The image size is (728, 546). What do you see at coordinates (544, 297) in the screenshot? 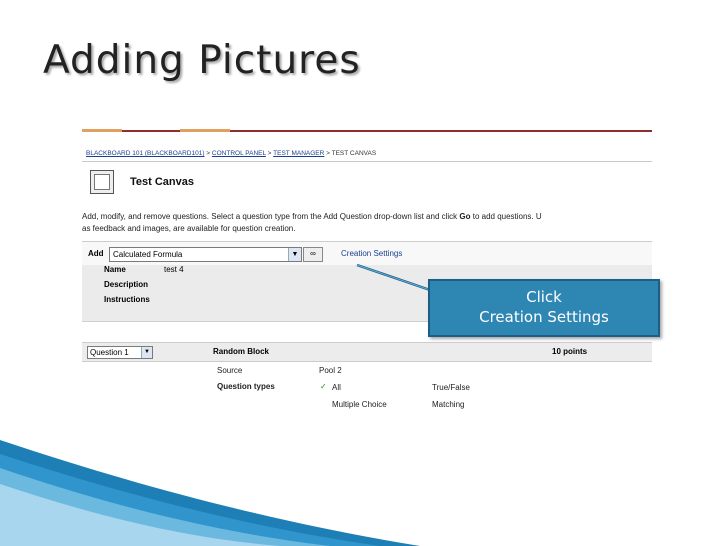
I see `callout-line-1: Click` at bounding box center [544, 297].